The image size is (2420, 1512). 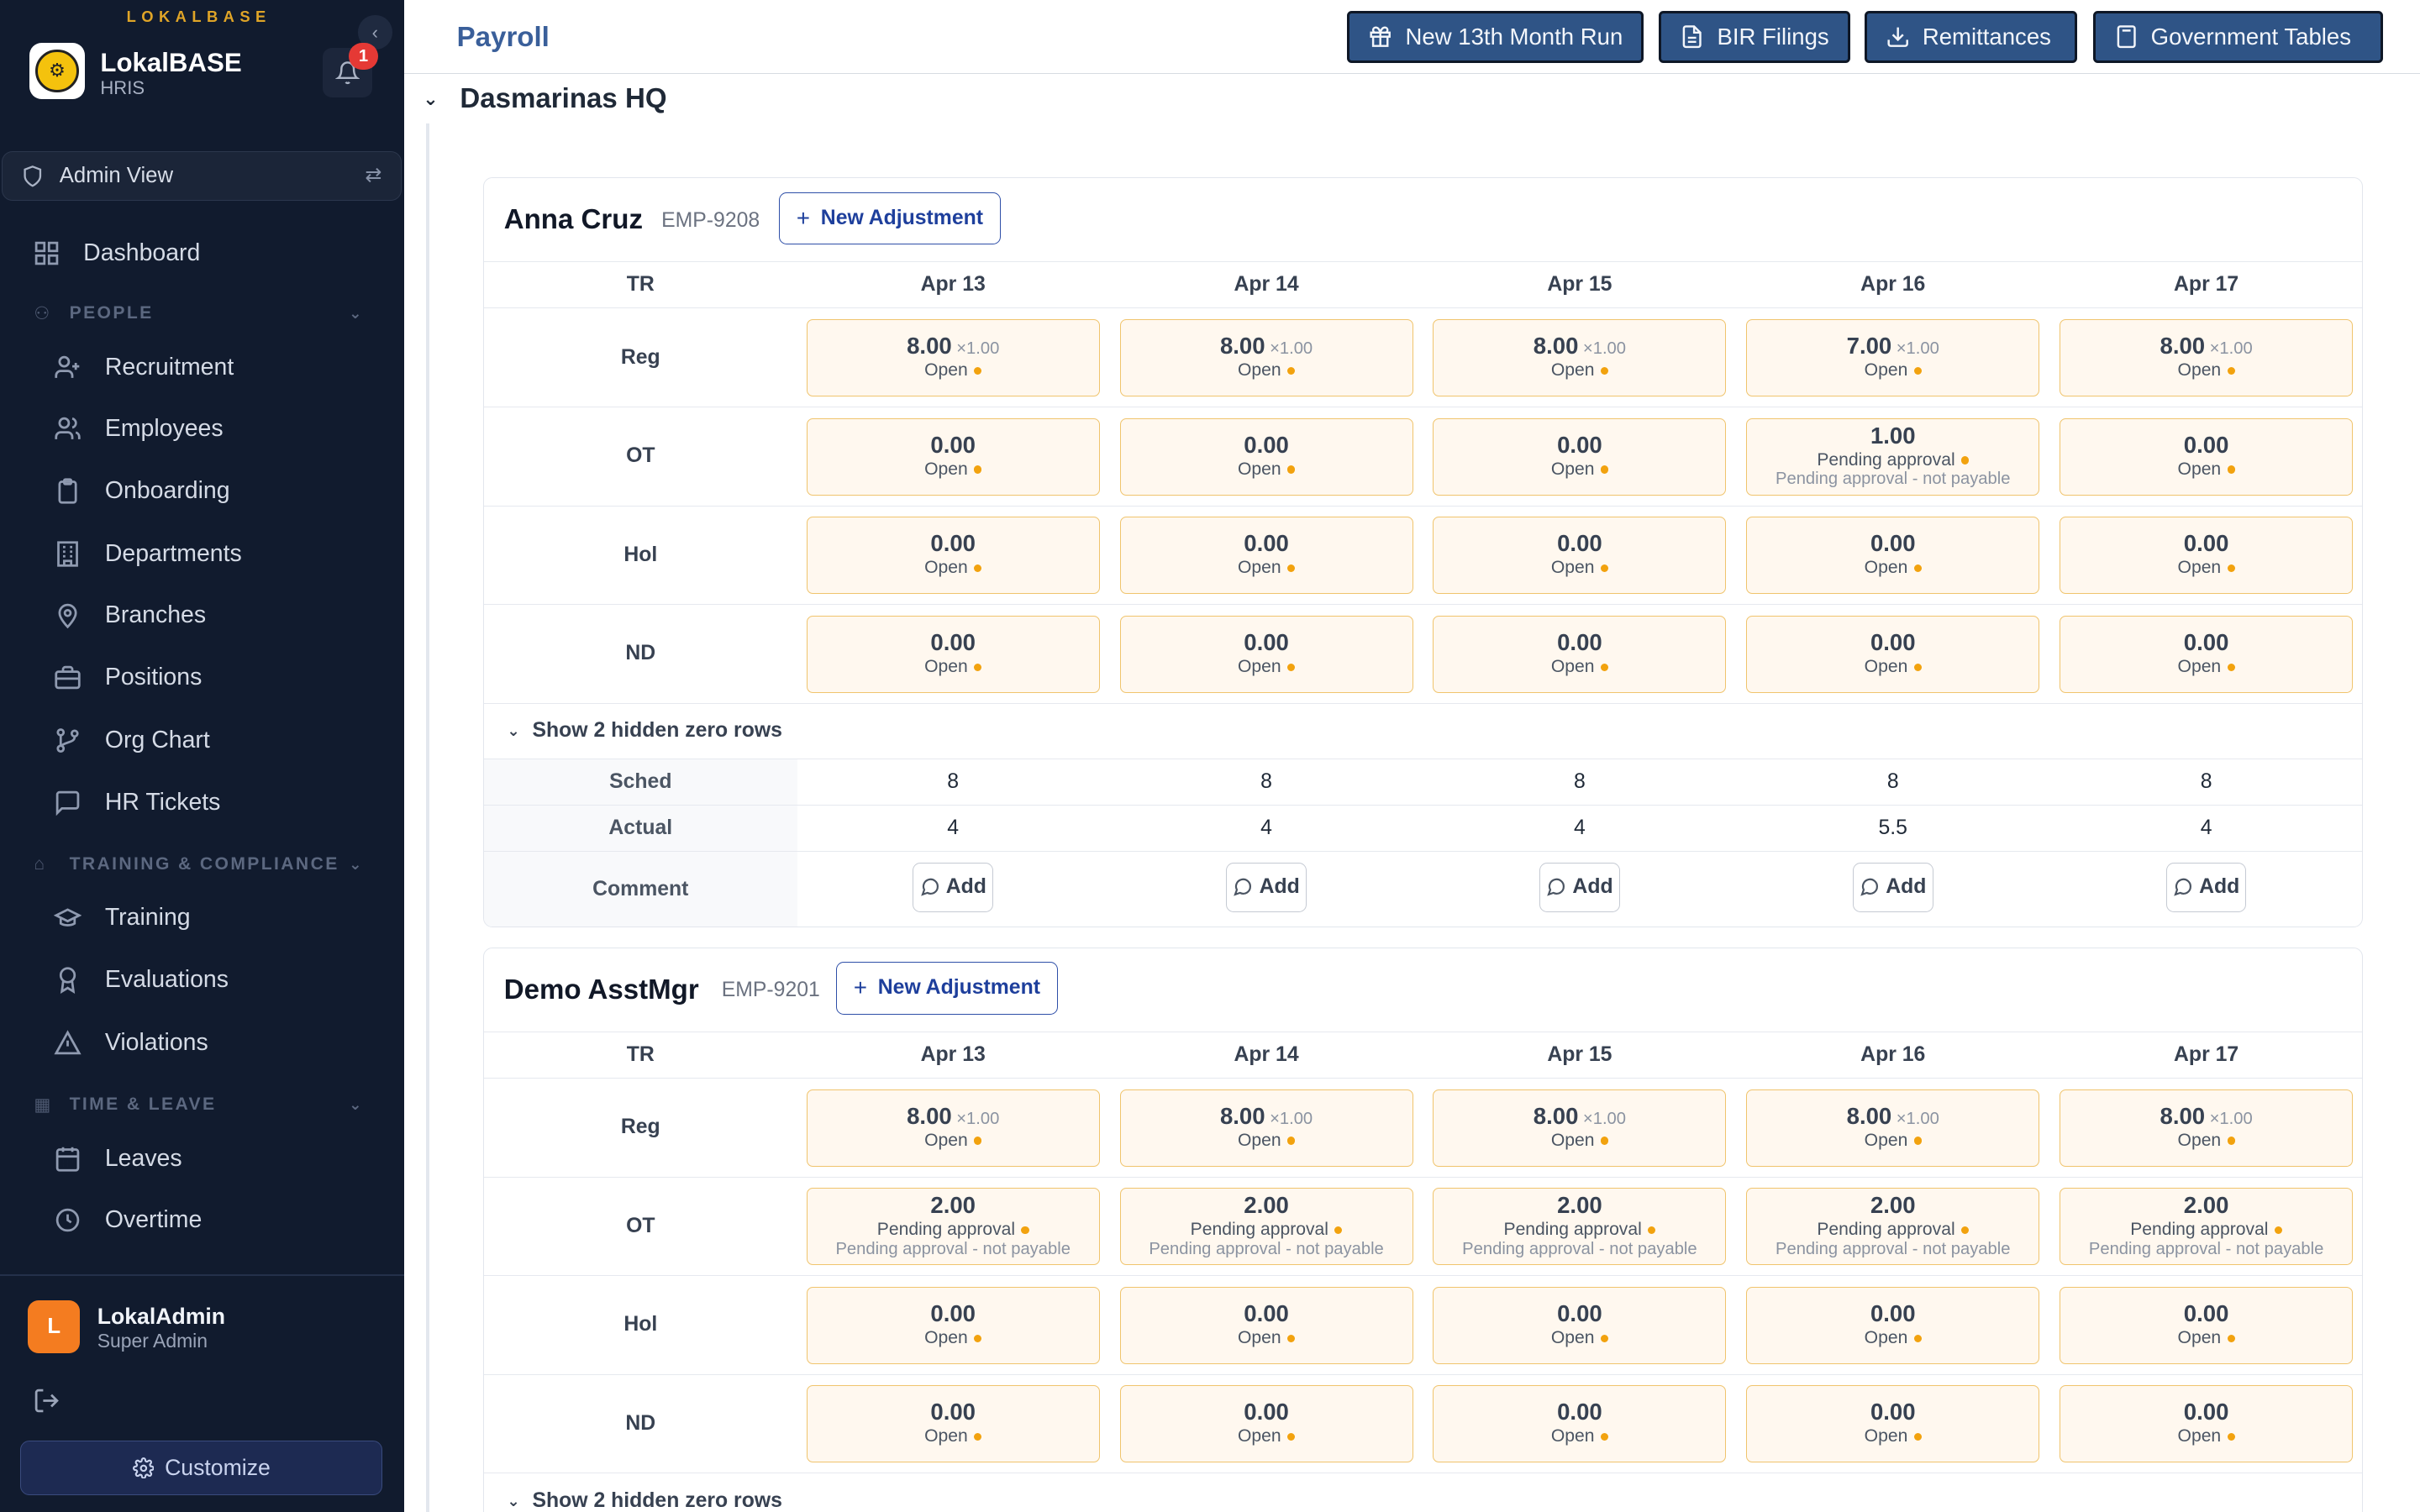 What do you see at coordinates (544, 99) in the screenshot?
I see `branch-group-toggle: ⌄ Dasmarinas HQ` at bounding box center [544, 99].